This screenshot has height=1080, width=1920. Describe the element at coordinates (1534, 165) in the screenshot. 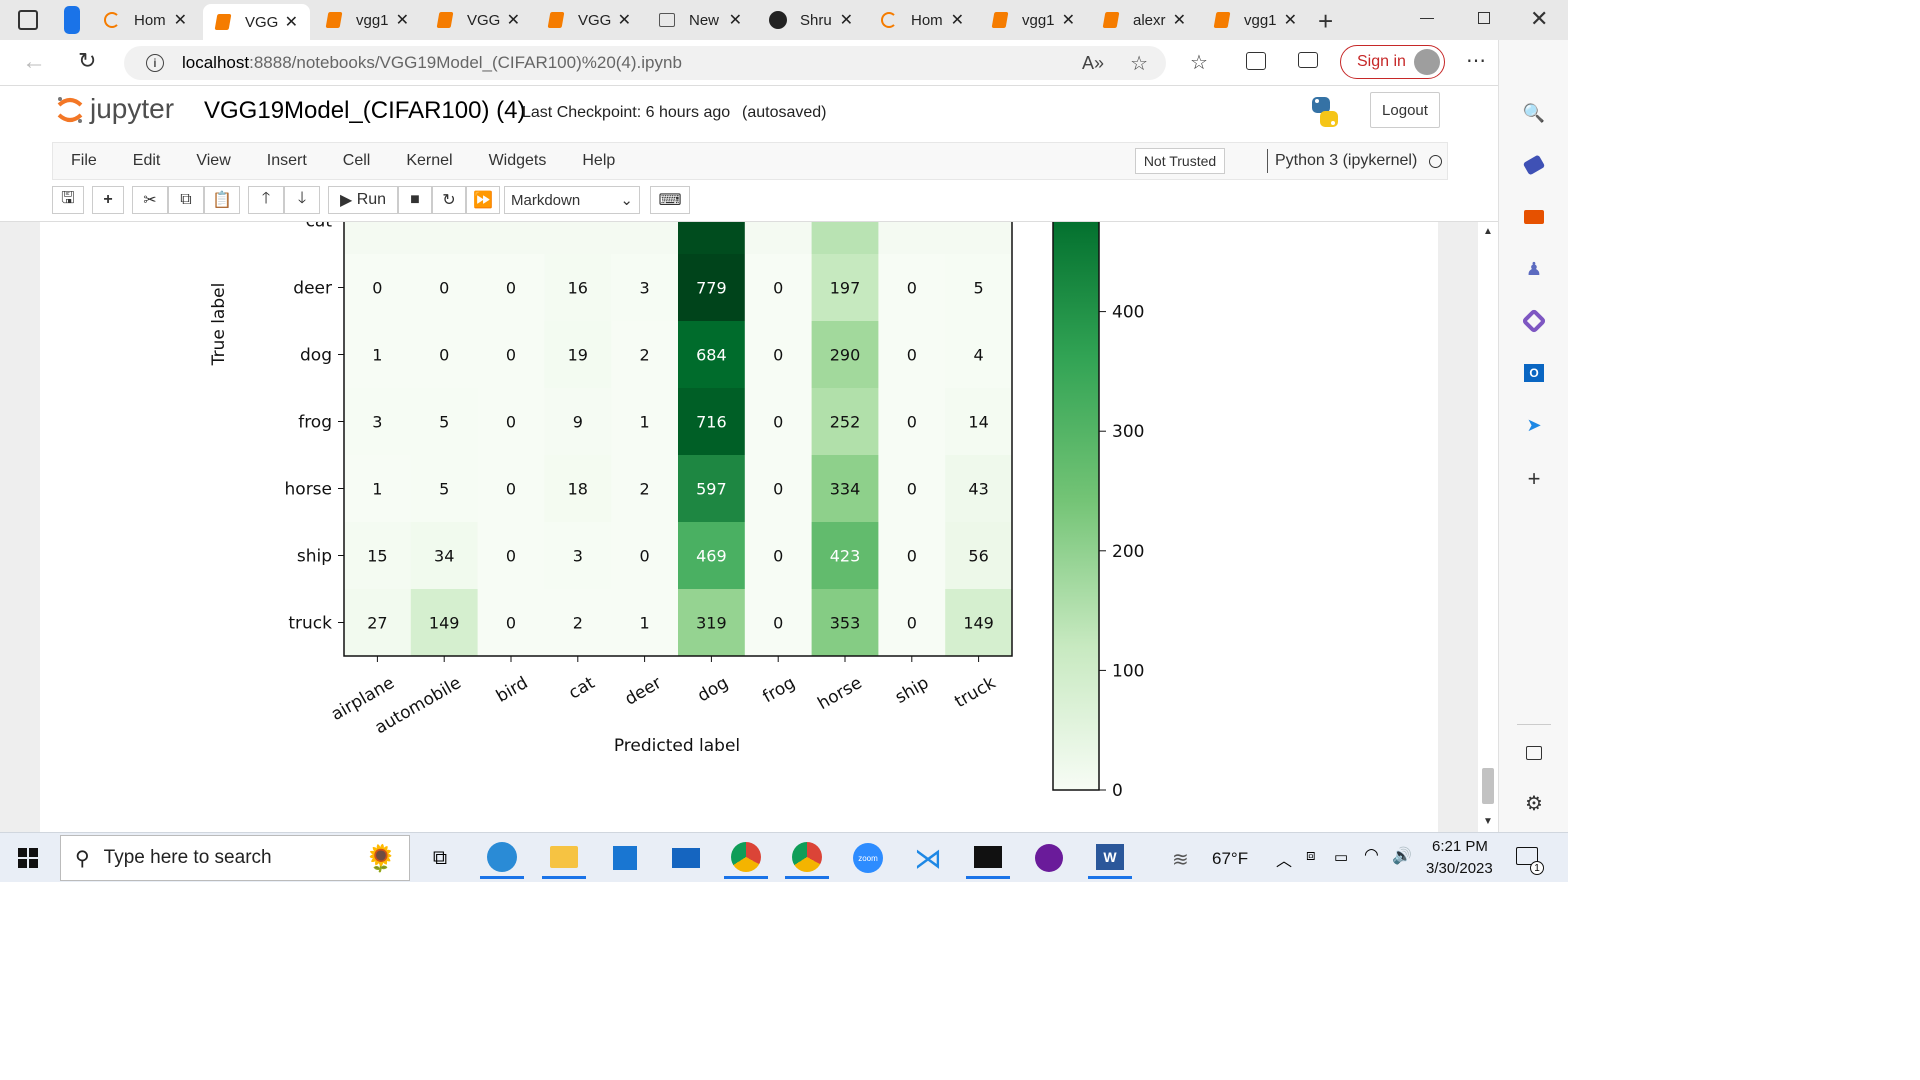

I see `shopping-tag-icon` at that location.